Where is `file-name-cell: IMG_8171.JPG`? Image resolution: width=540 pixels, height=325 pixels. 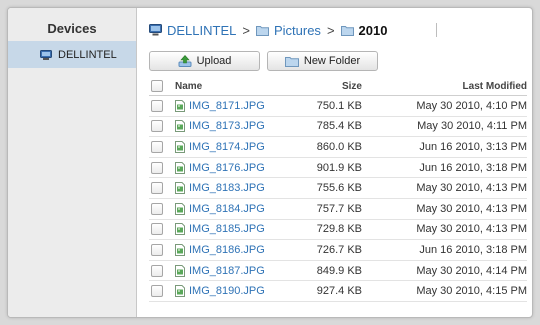
file-name-cell: IMG_8171.JPG is located at coordinates (220, 105).